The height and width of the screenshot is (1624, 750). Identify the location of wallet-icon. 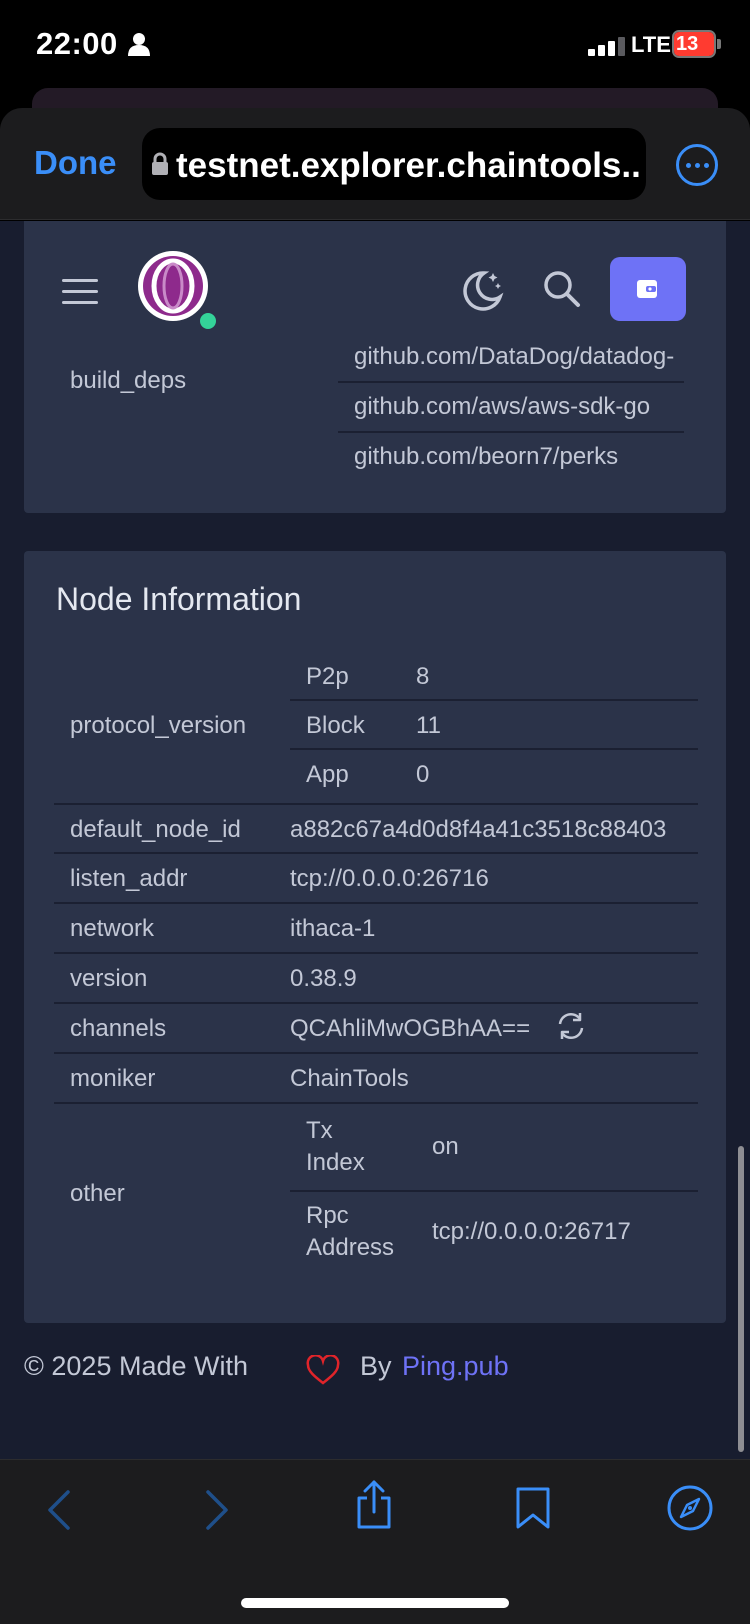
(647, 289).